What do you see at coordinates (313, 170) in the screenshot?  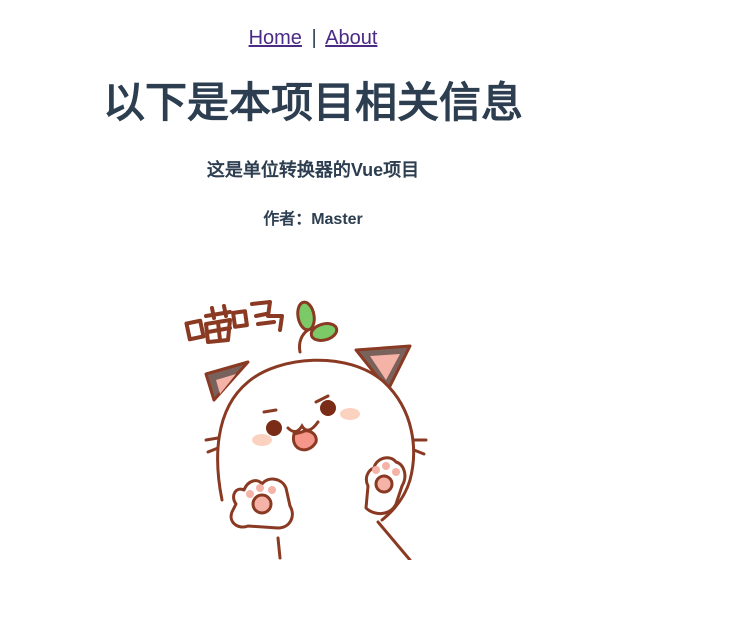 I see `project-subtitle: 这是单位转换器的Vue项目` at bounding box center [313, 170].